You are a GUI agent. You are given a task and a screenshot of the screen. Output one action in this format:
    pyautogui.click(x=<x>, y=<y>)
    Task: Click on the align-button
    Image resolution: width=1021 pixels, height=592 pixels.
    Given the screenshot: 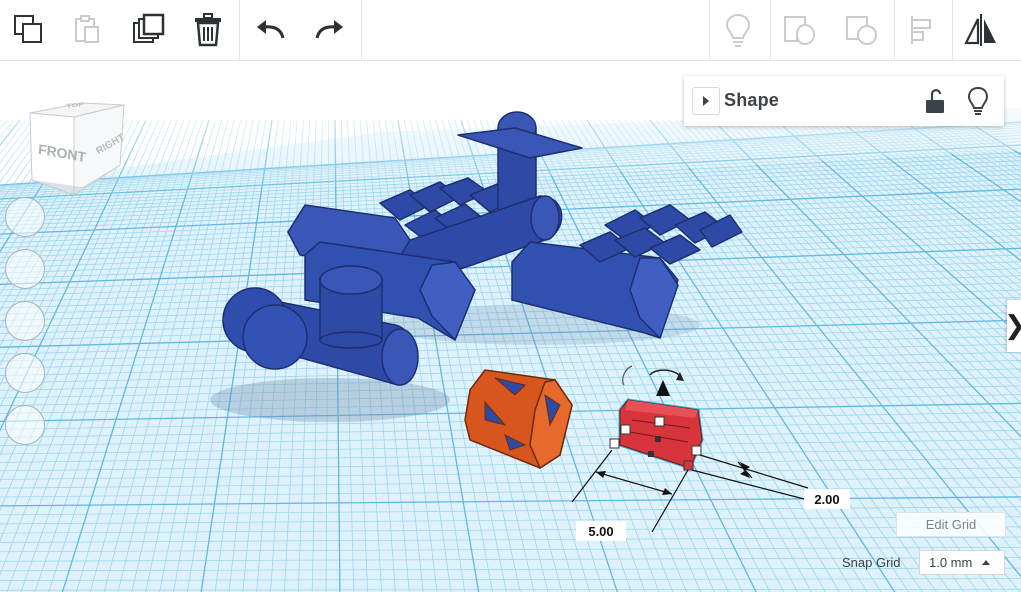 What is the action you would take?
    pyautogui.click(x=922, y=30)
    